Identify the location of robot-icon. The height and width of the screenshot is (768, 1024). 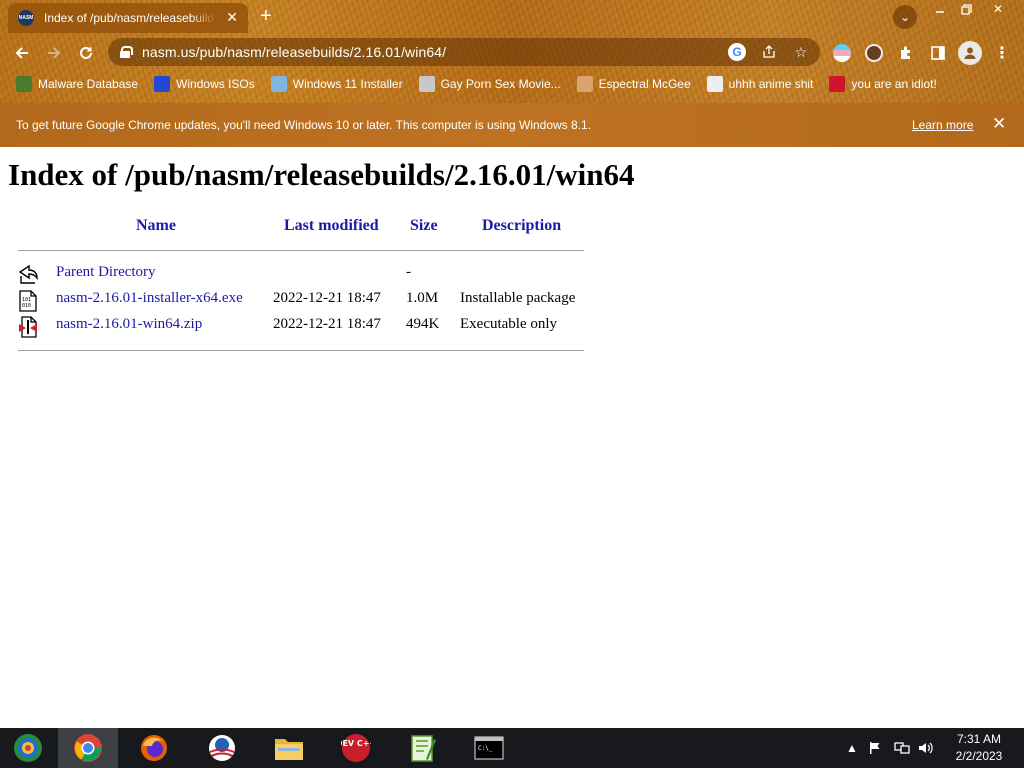
(426, 84).